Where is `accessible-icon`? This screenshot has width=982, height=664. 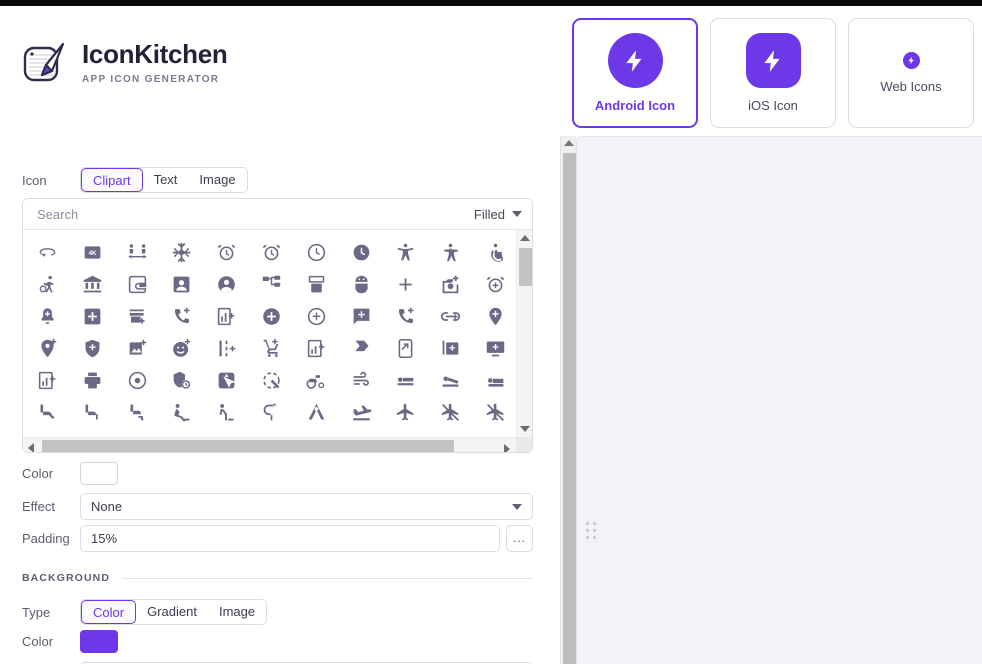 accessible-icon is located at coordinates (495, 252).